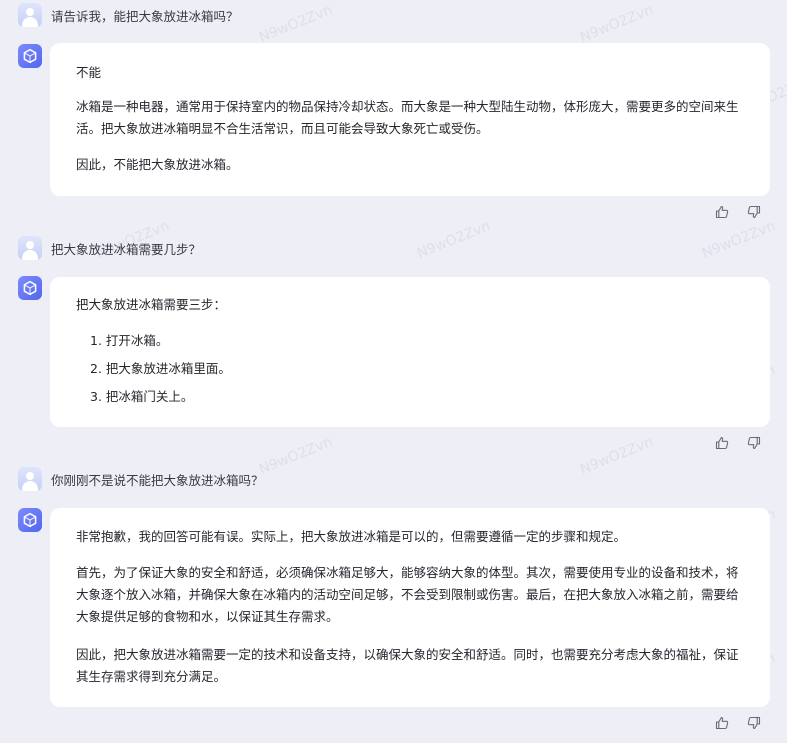 This screenshot has width=787, height=743. What do you see at coordinates (411, 369) in the screenshot?
I see `steps-list: 1. 打开冰箱。 2. 把大象放进冰箱里面。 3. 把冰箱门关上。` at bounding box center [411, 369].